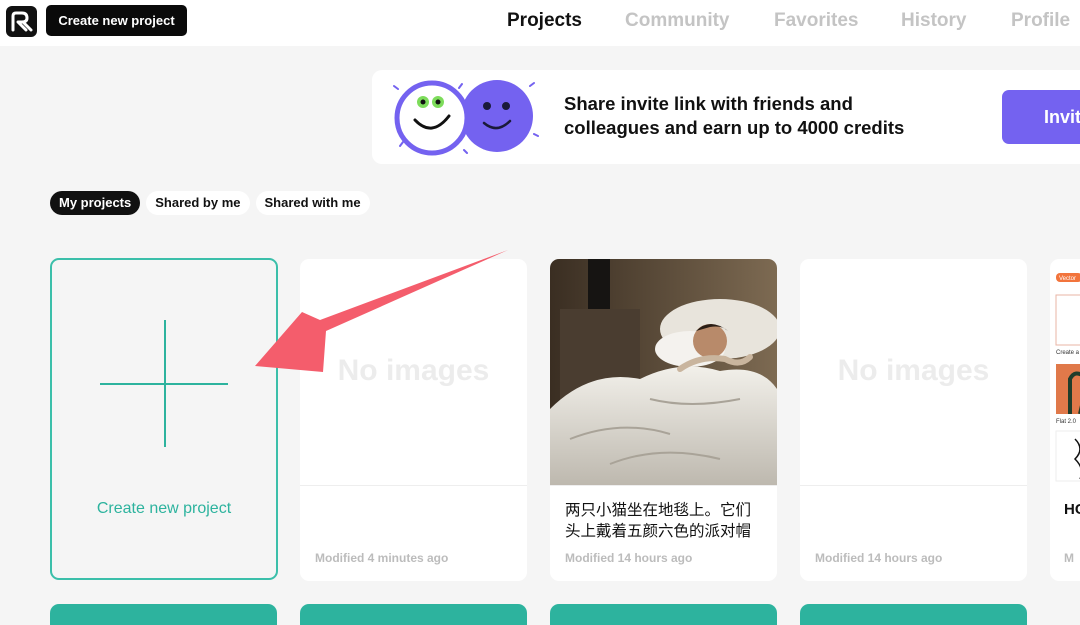 The height and width of the screenshot is (625, 1080). I want to click on filter-shared-by-me: Shared by me, so click(198, 203).